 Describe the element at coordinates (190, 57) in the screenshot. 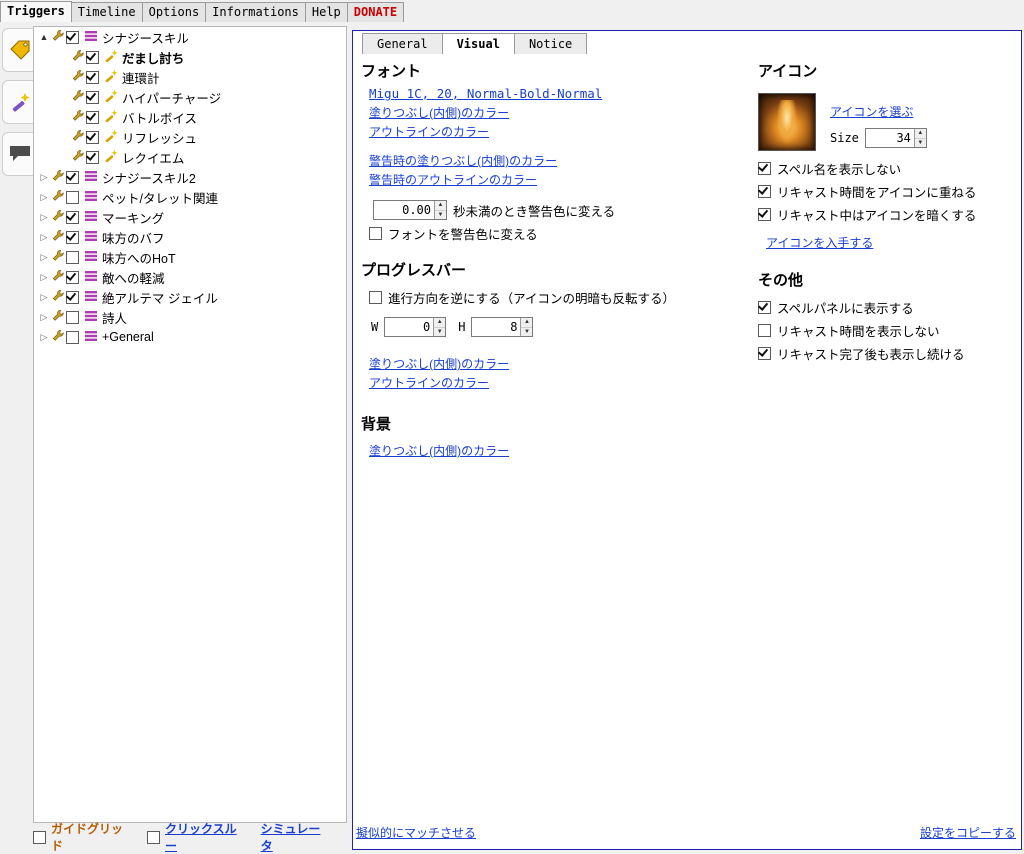

I see `tree-row: だまし討ち` at that location.